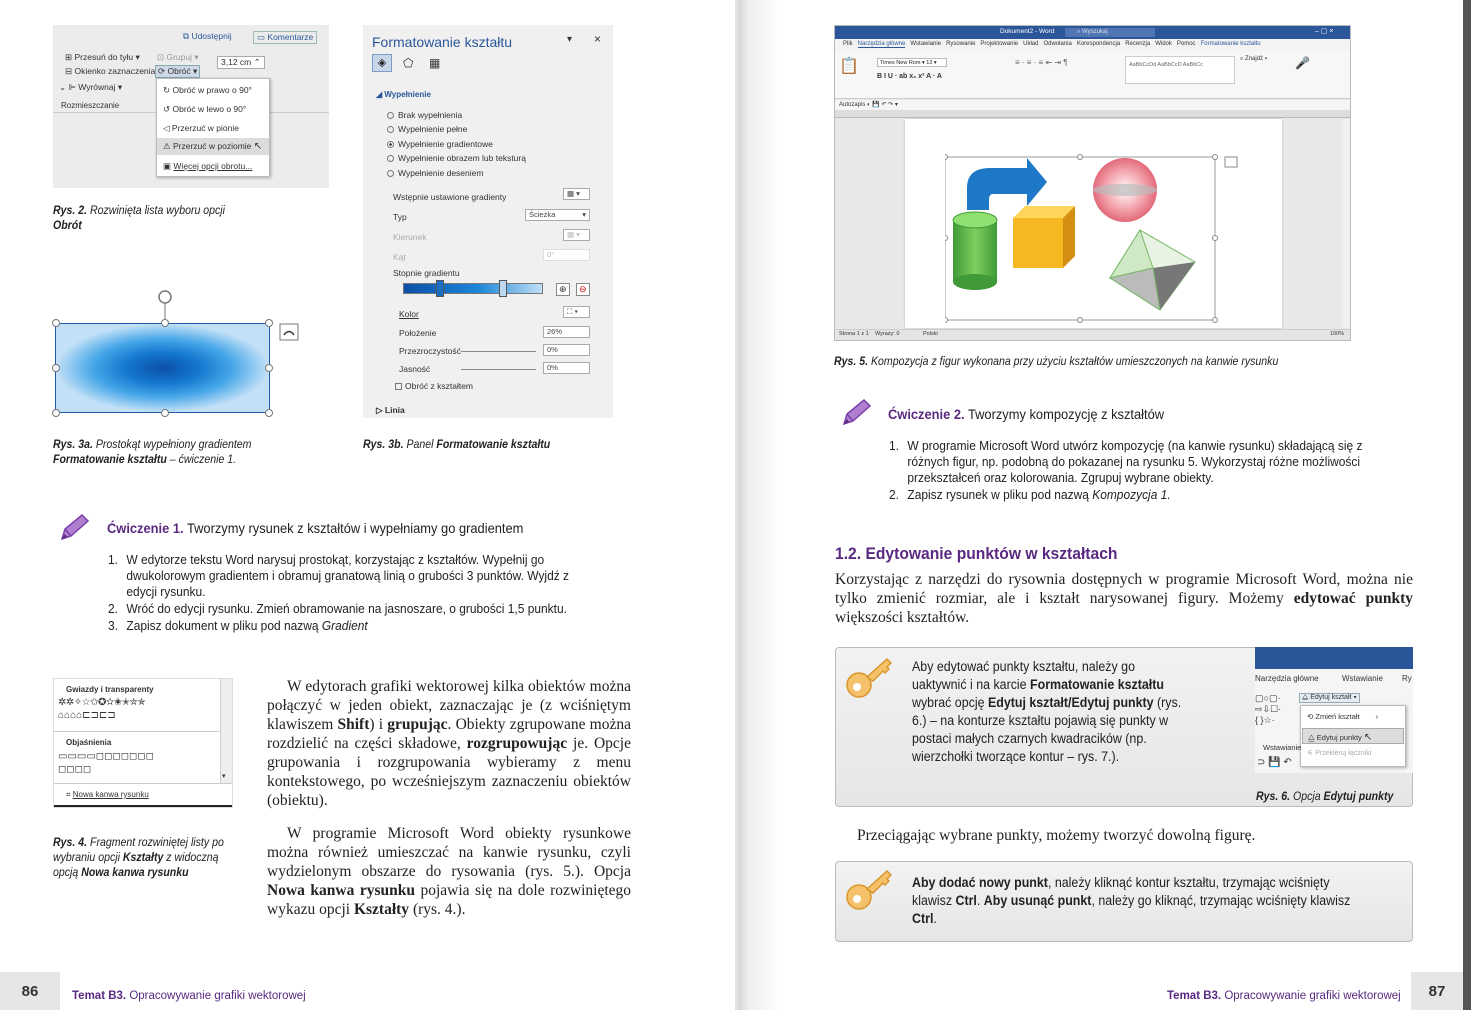  I want to click on ribbon-tab: Projektowanie, so click(999, 44).